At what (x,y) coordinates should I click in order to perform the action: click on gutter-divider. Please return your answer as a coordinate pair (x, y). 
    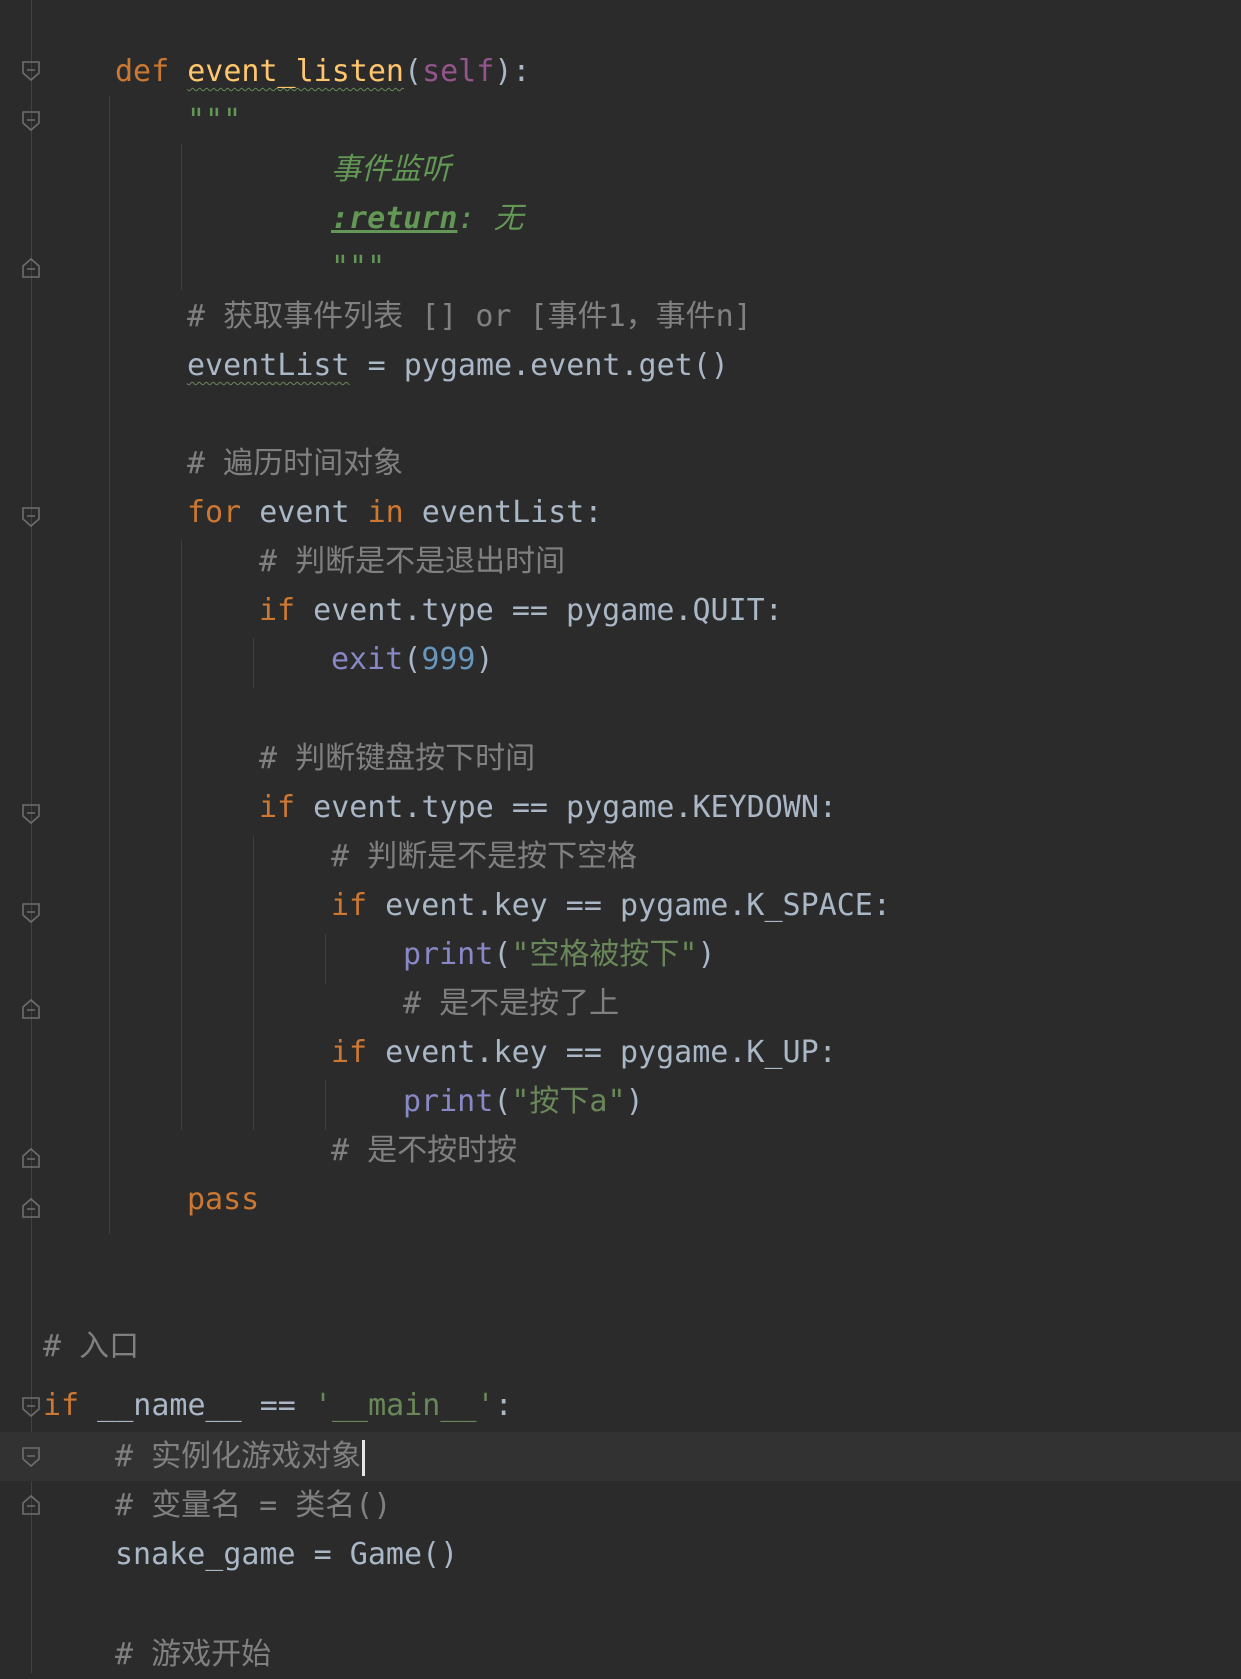
    Looking at the image, I should click on (31, 836).